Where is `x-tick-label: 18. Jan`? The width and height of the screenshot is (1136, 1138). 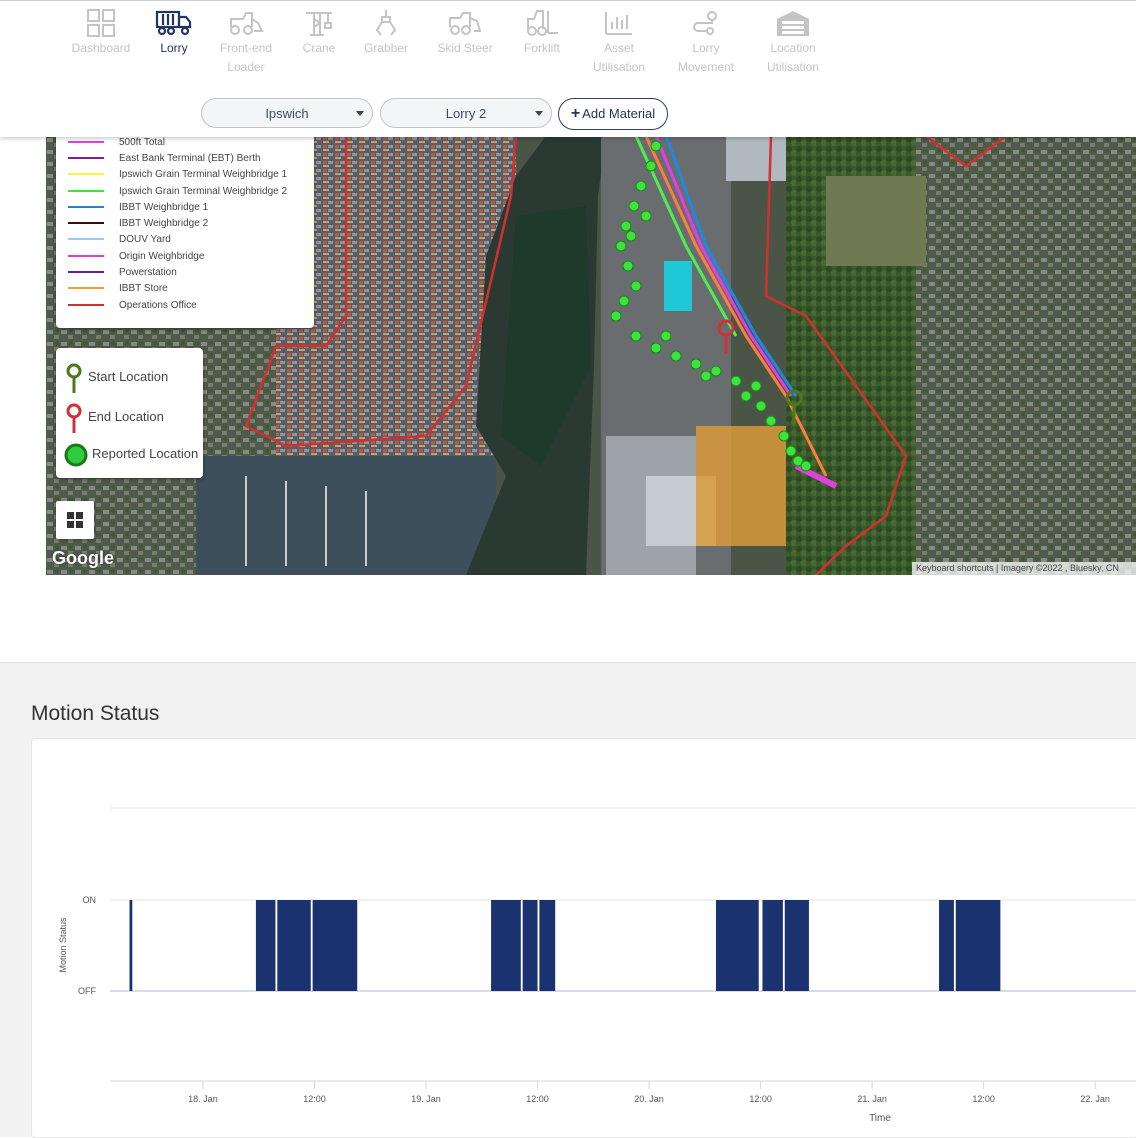
x-tick-label: 18. Jan is located at coordinates (203, 1099).